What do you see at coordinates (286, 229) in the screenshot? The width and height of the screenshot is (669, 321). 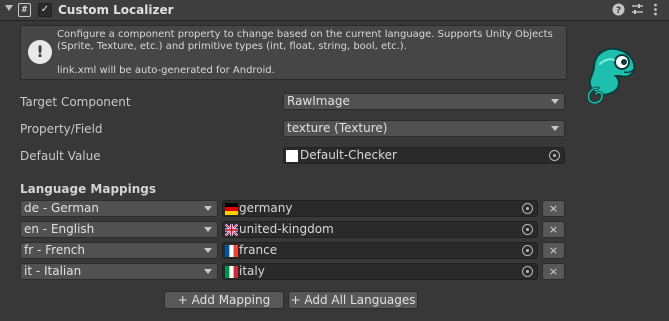 I see `mapping-asset-text: united-kingdom` at bounding box center [286, 229].